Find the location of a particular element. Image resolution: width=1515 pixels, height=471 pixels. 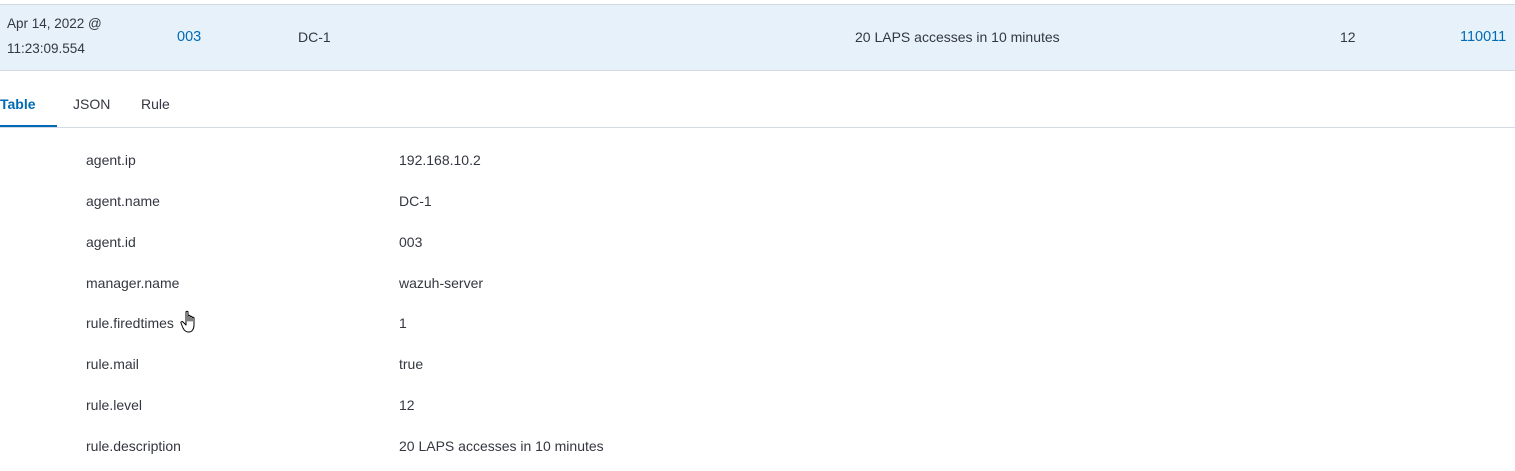

rule-id-link: 110011 is located at coordinates (1483, 37).